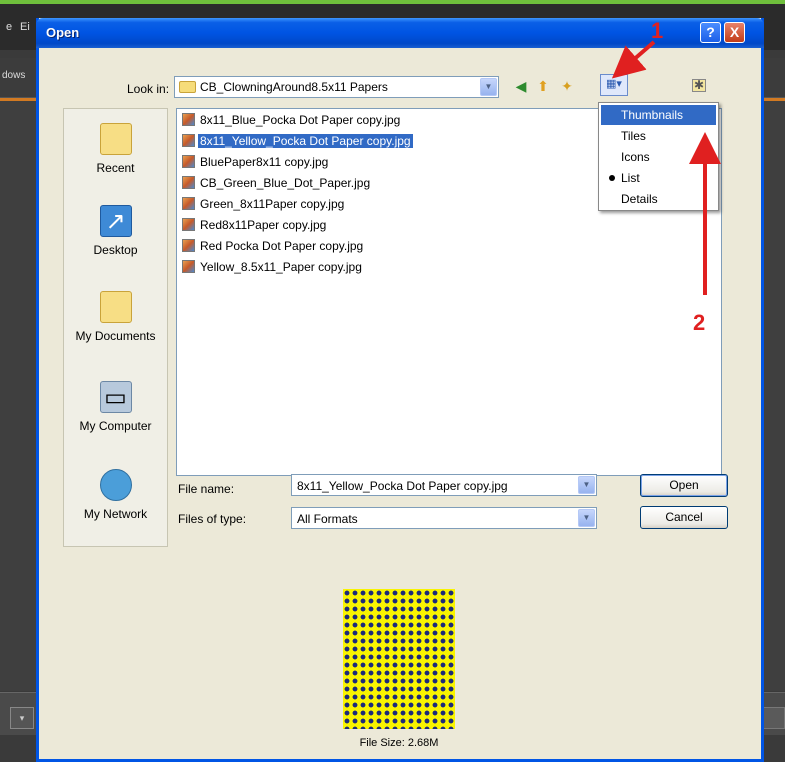 This screenshot has height=762, width=785. I want to click on file-name-field: 8x11_Yellow_Pocka Dot Paper copy.jpg ▼, so click(444, 485).